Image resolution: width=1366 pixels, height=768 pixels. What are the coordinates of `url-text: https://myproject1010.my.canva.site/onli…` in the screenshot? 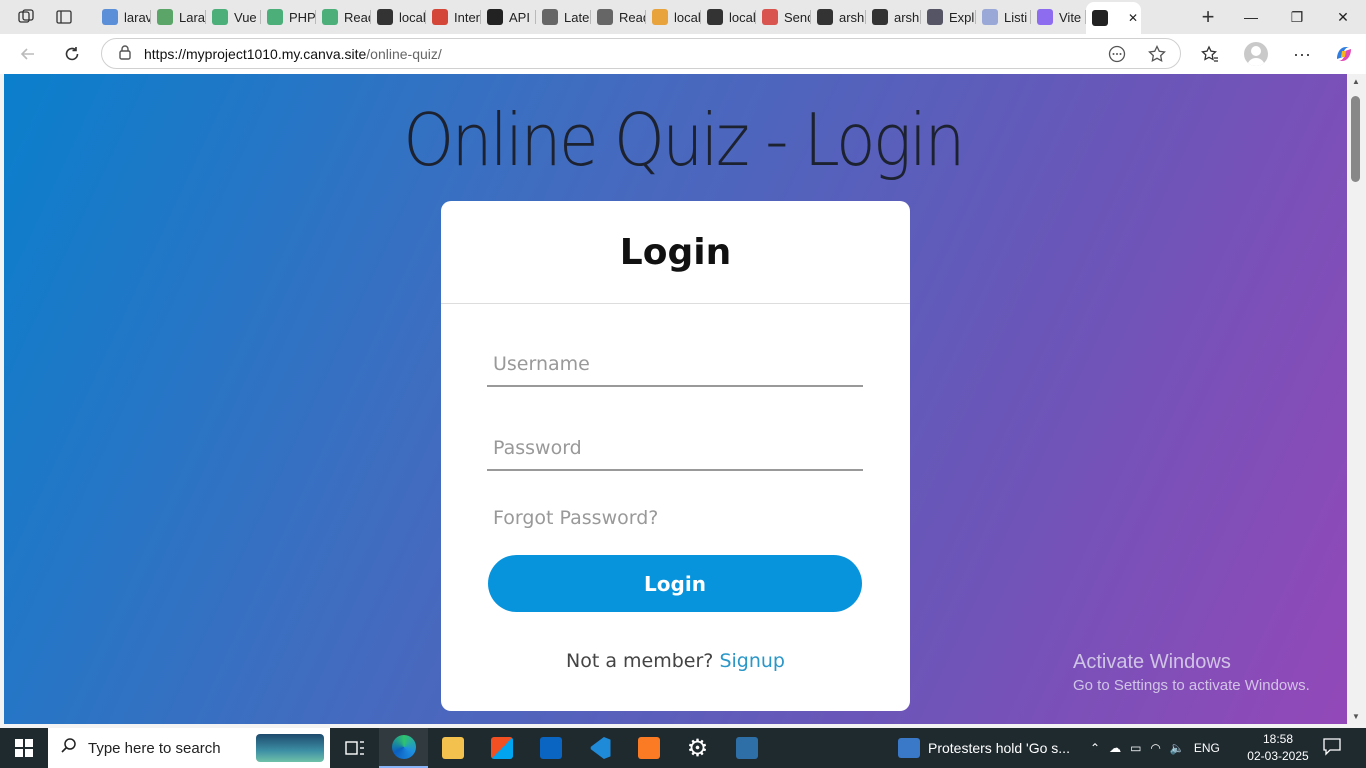 It's located at (293, 53).